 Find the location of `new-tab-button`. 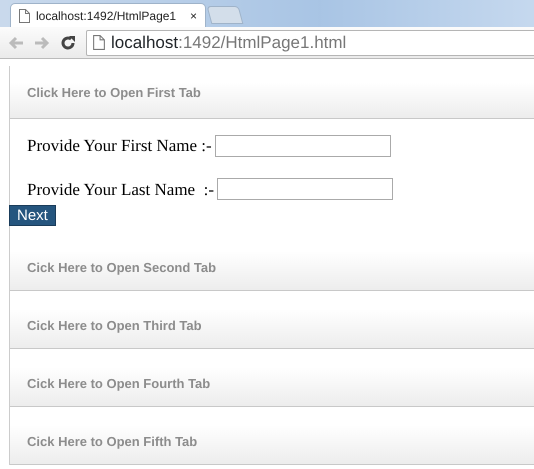

new-tab-button is located at coordinates (225, 15).